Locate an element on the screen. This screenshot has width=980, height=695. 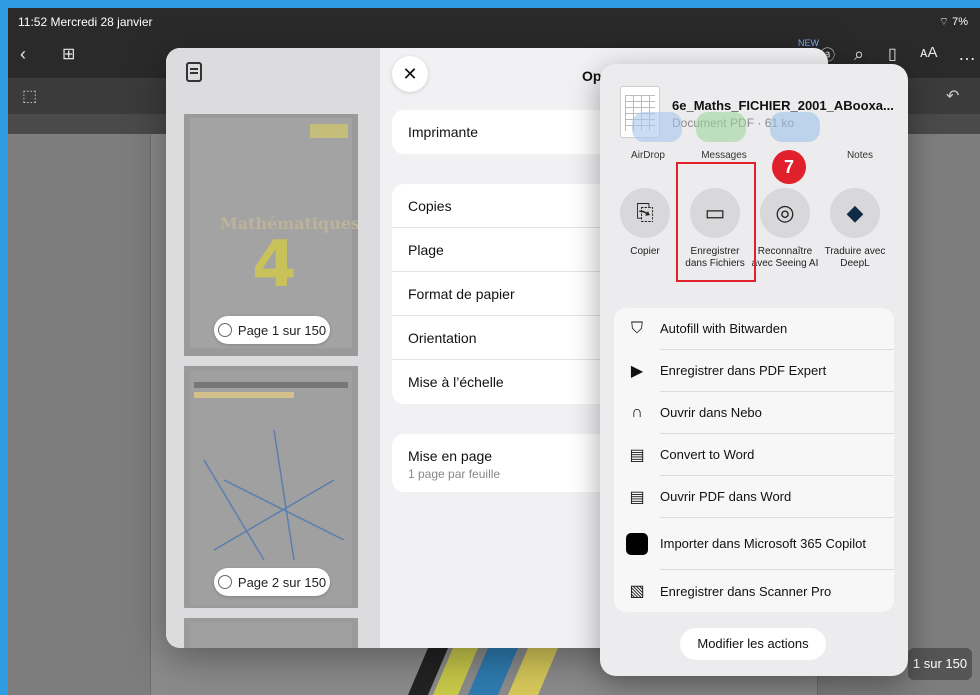
copilot-icon-shape is located at coordinates (637, 544).